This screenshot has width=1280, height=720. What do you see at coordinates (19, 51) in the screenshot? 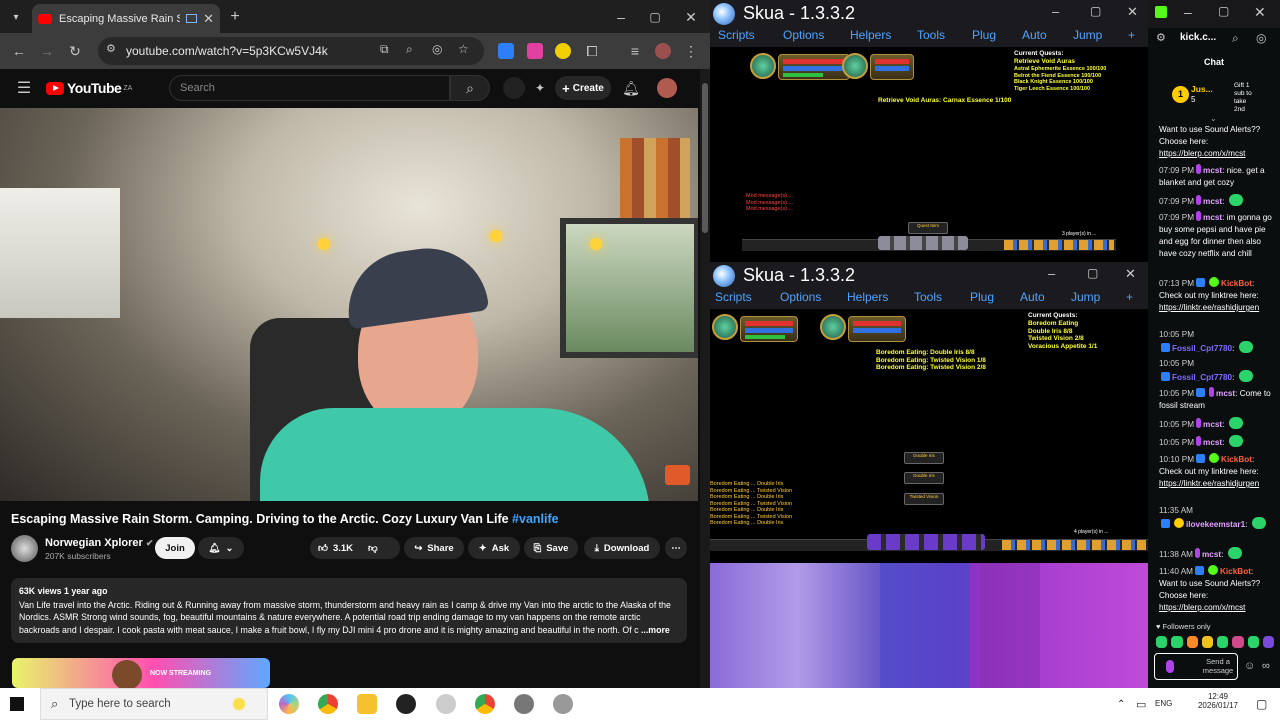
I see `back-icon: ←` at bounding box center [19, 51].